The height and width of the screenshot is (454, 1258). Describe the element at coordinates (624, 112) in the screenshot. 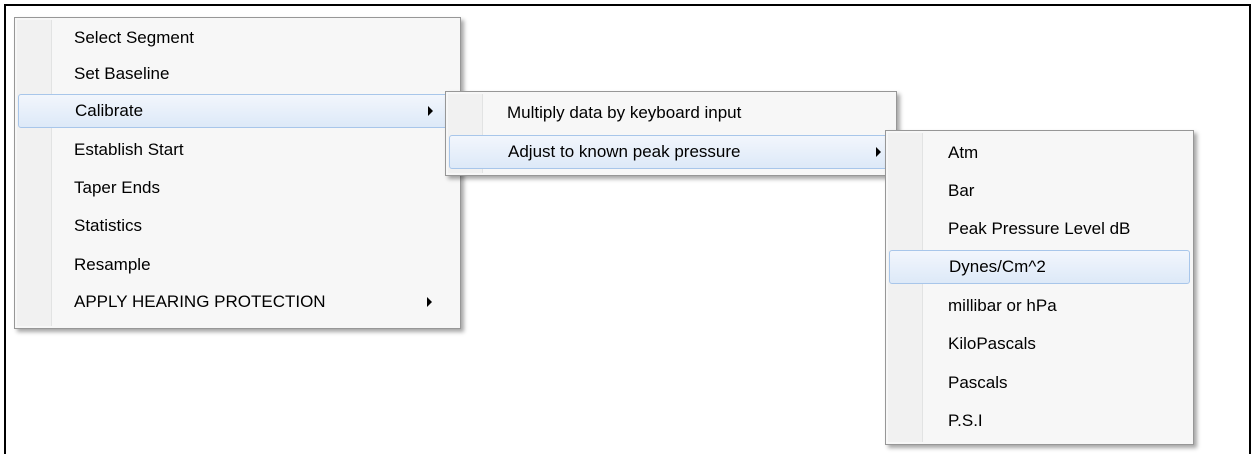

I see `menu-item-label: Multiply data by keyboard input` at that location.